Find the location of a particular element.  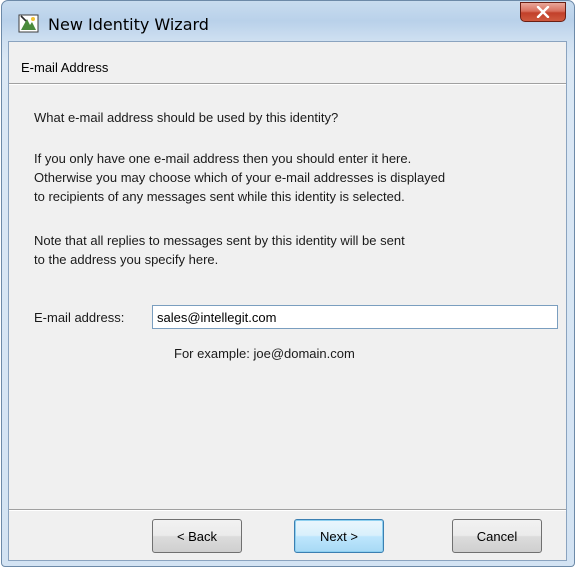

cancel-button: Cancel is located at coordinates (497, 536).